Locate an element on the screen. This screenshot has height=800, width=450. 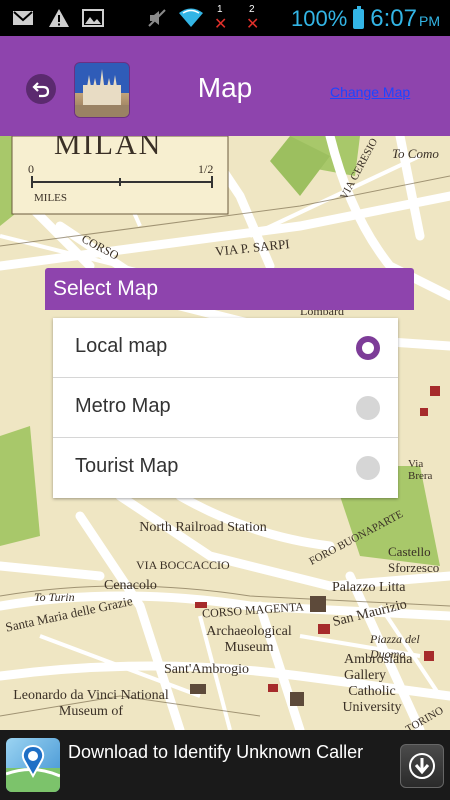
option-metro-map: Metro Map is located at coordinates (225, 408).